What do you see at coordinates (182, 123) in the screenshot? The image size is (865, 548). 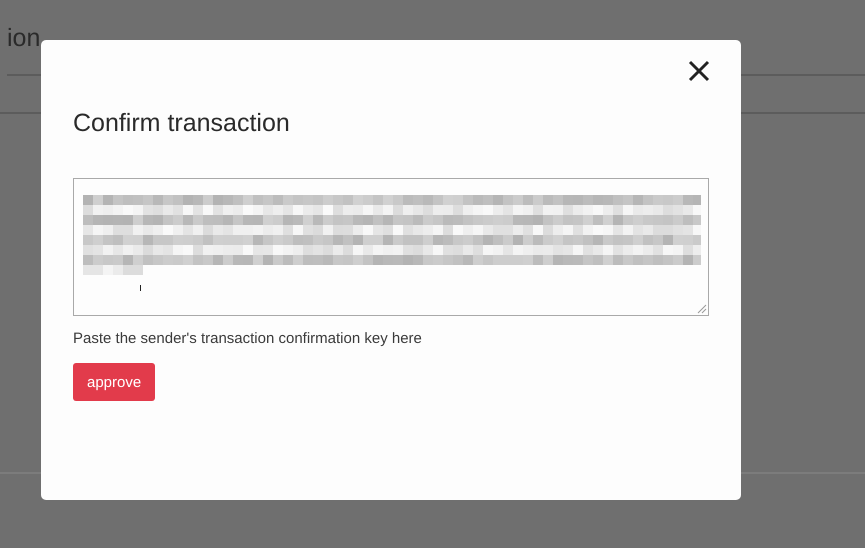 I see `dialog-title: Confirm transaction` at bounding box center [182, 123].